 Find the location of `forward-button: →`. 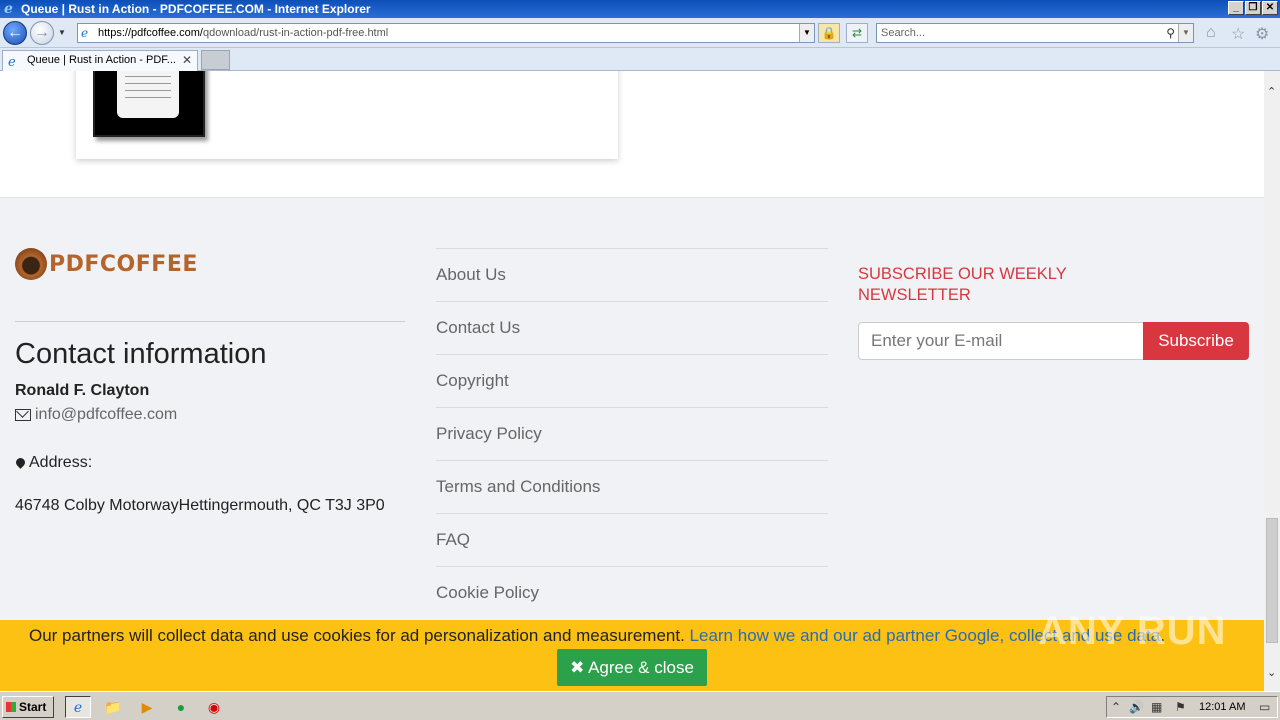

forward-button: → is located at coordinates (42, 33).